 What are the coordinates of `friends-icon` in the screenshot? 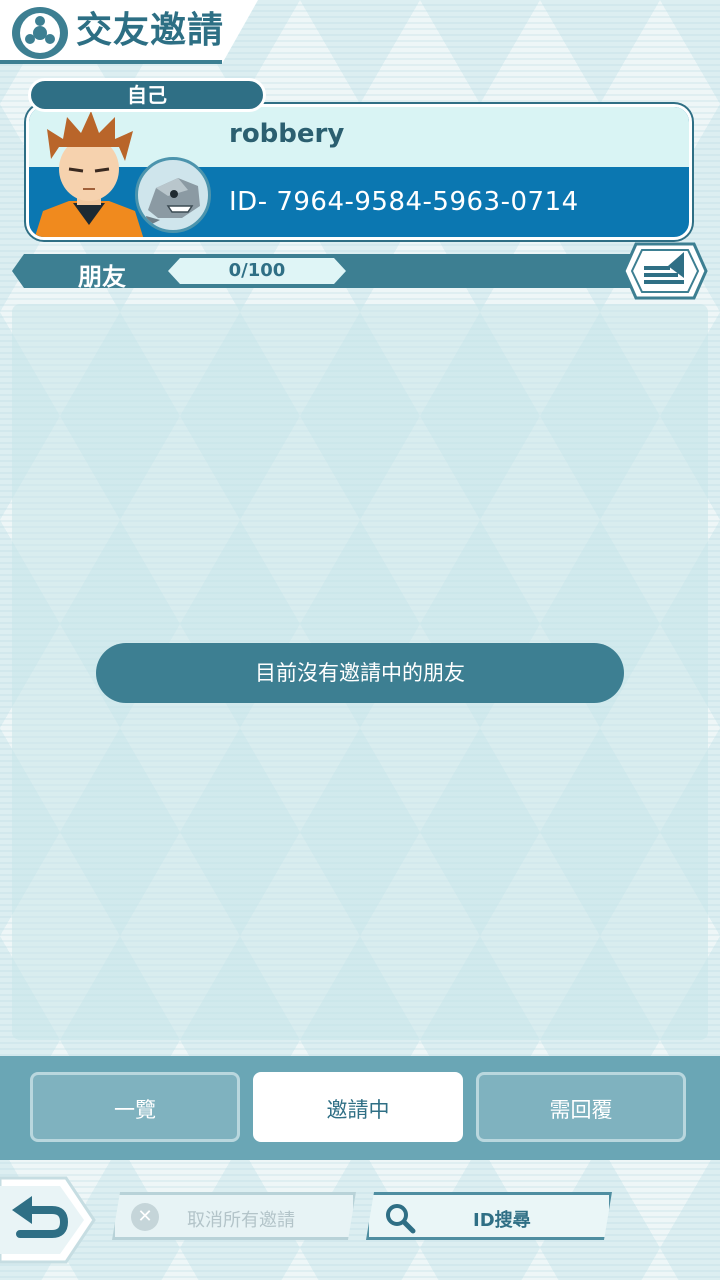 It's located at (40, 33).